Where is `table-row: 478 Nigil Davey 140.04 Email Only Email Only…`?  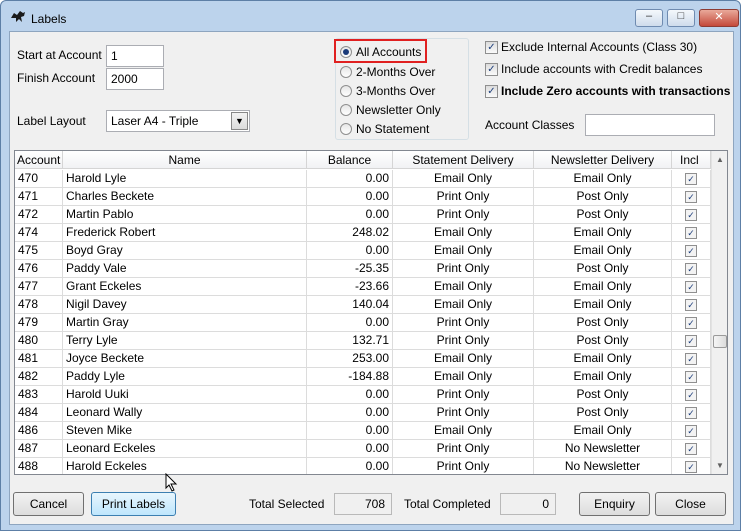
table-row: 478 Nigil Davey 140.04 Email Only Email Only… is located at coordinates (363, 305).